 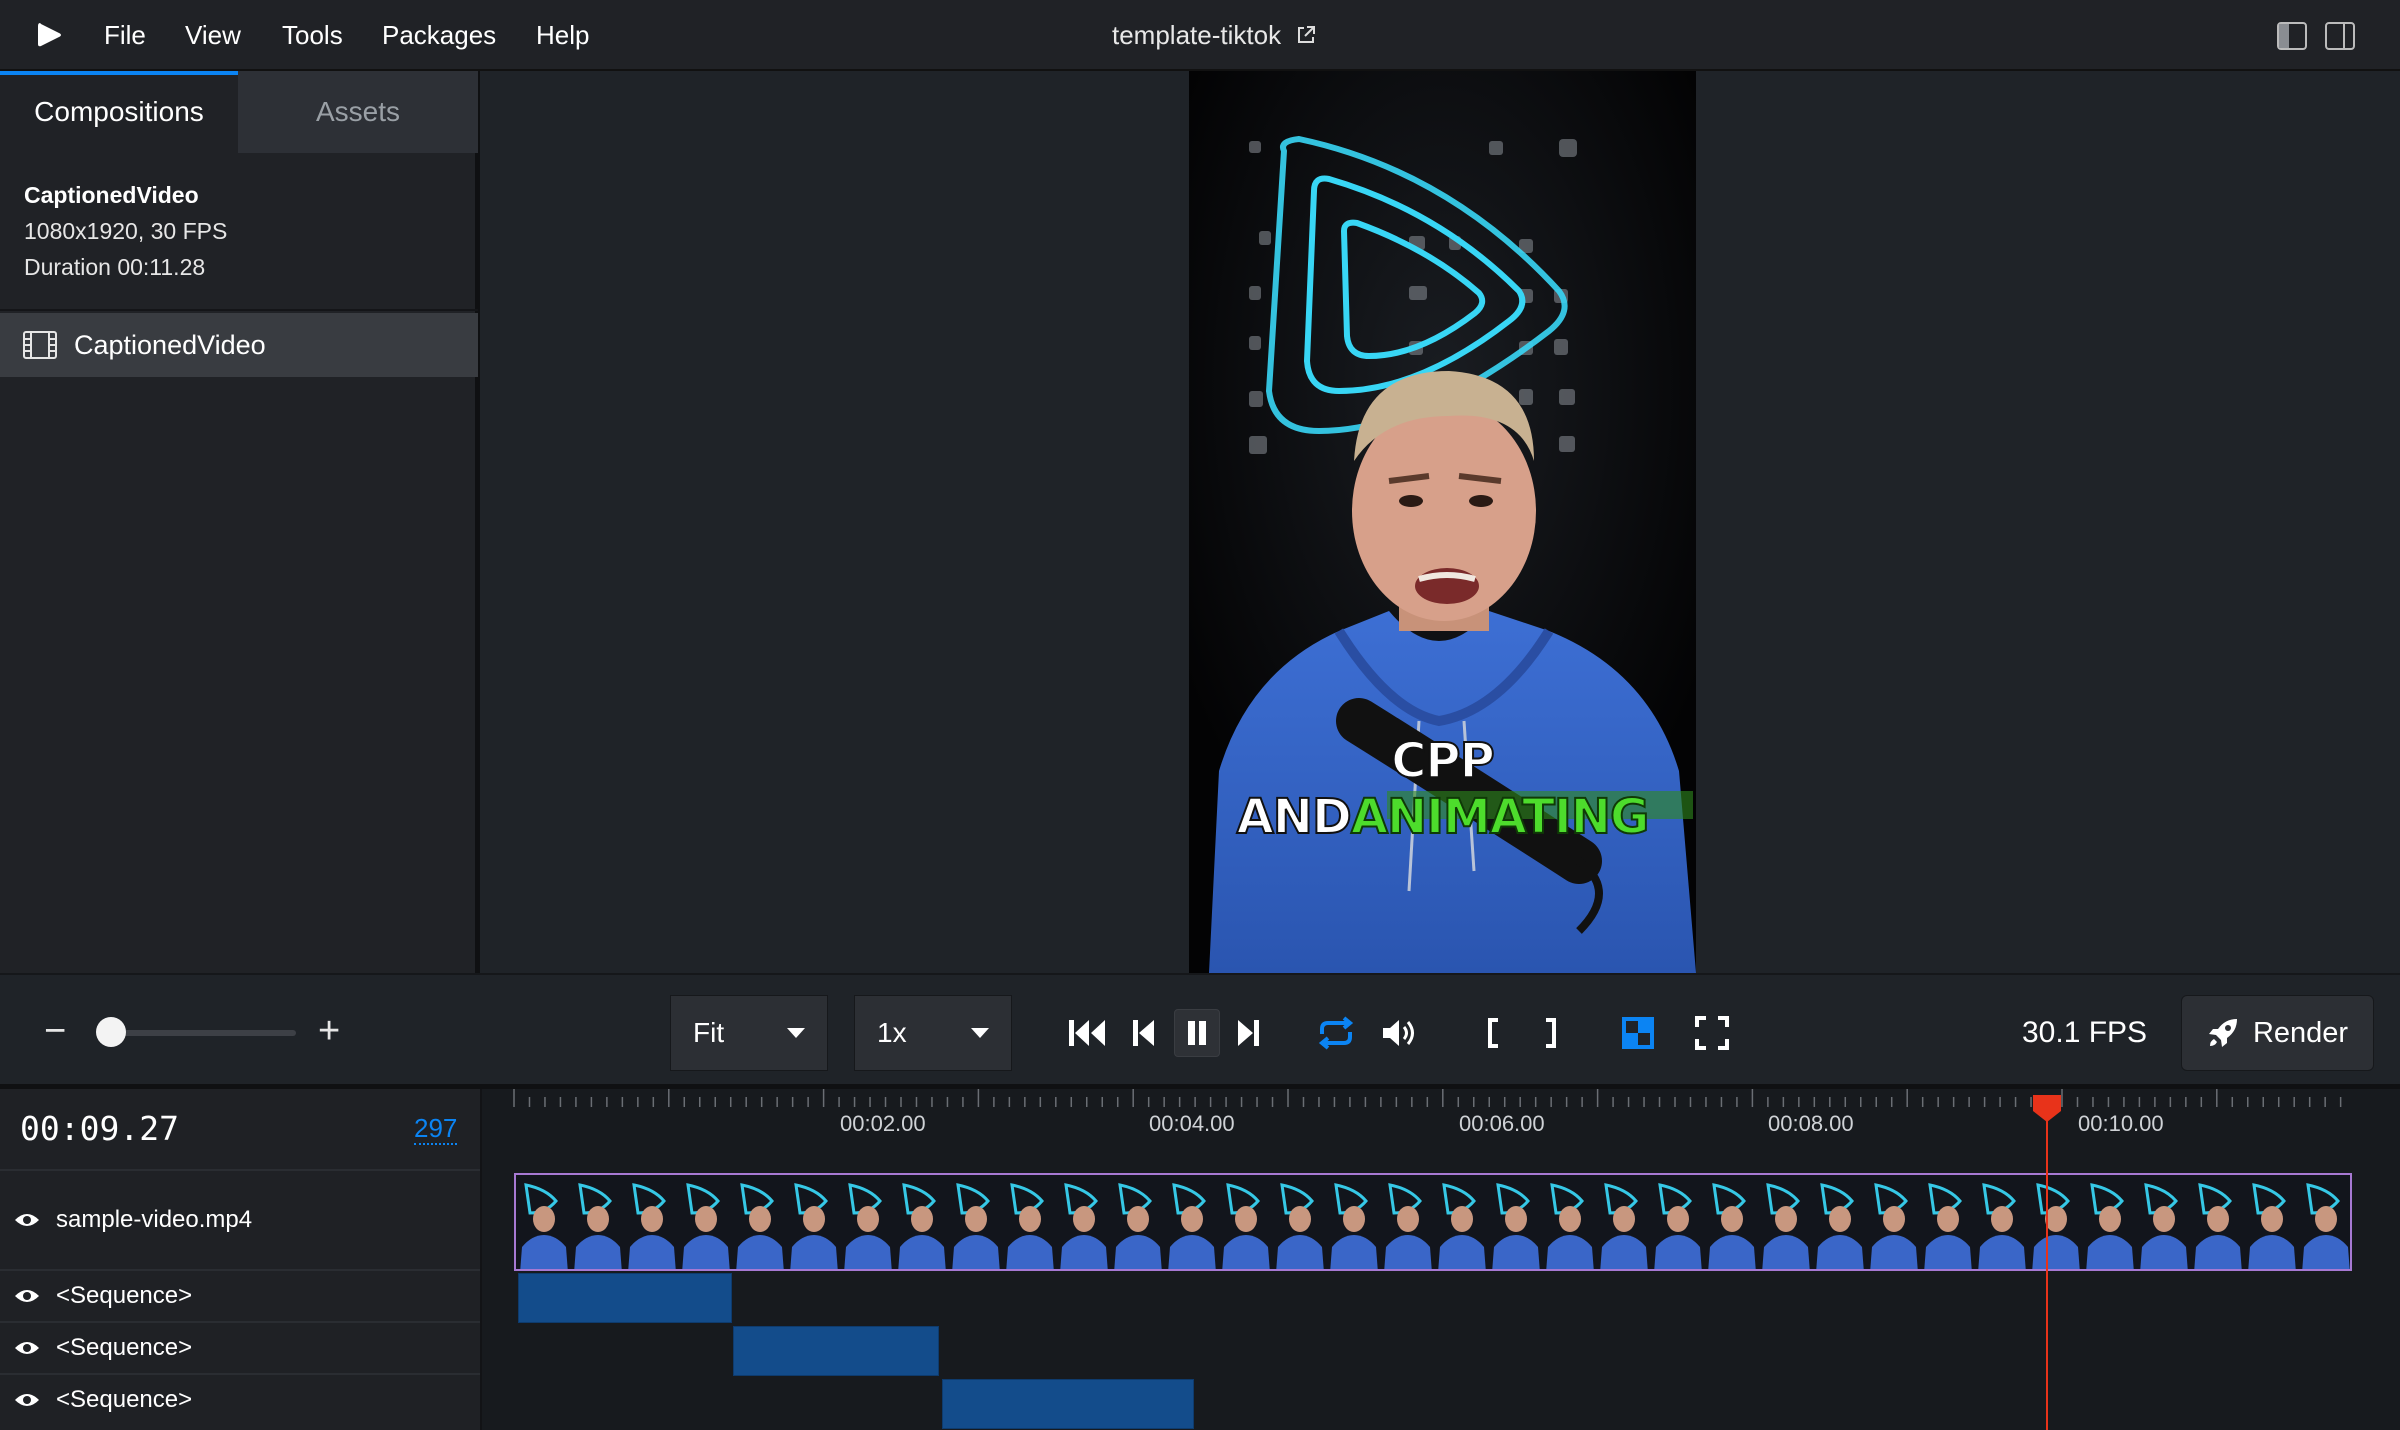 I want to click on previous-frame-button, so click(x=1144, y=1033).